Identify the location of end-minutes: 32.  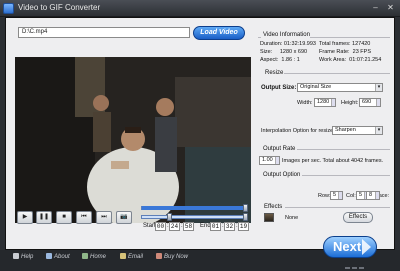
(229, 226).